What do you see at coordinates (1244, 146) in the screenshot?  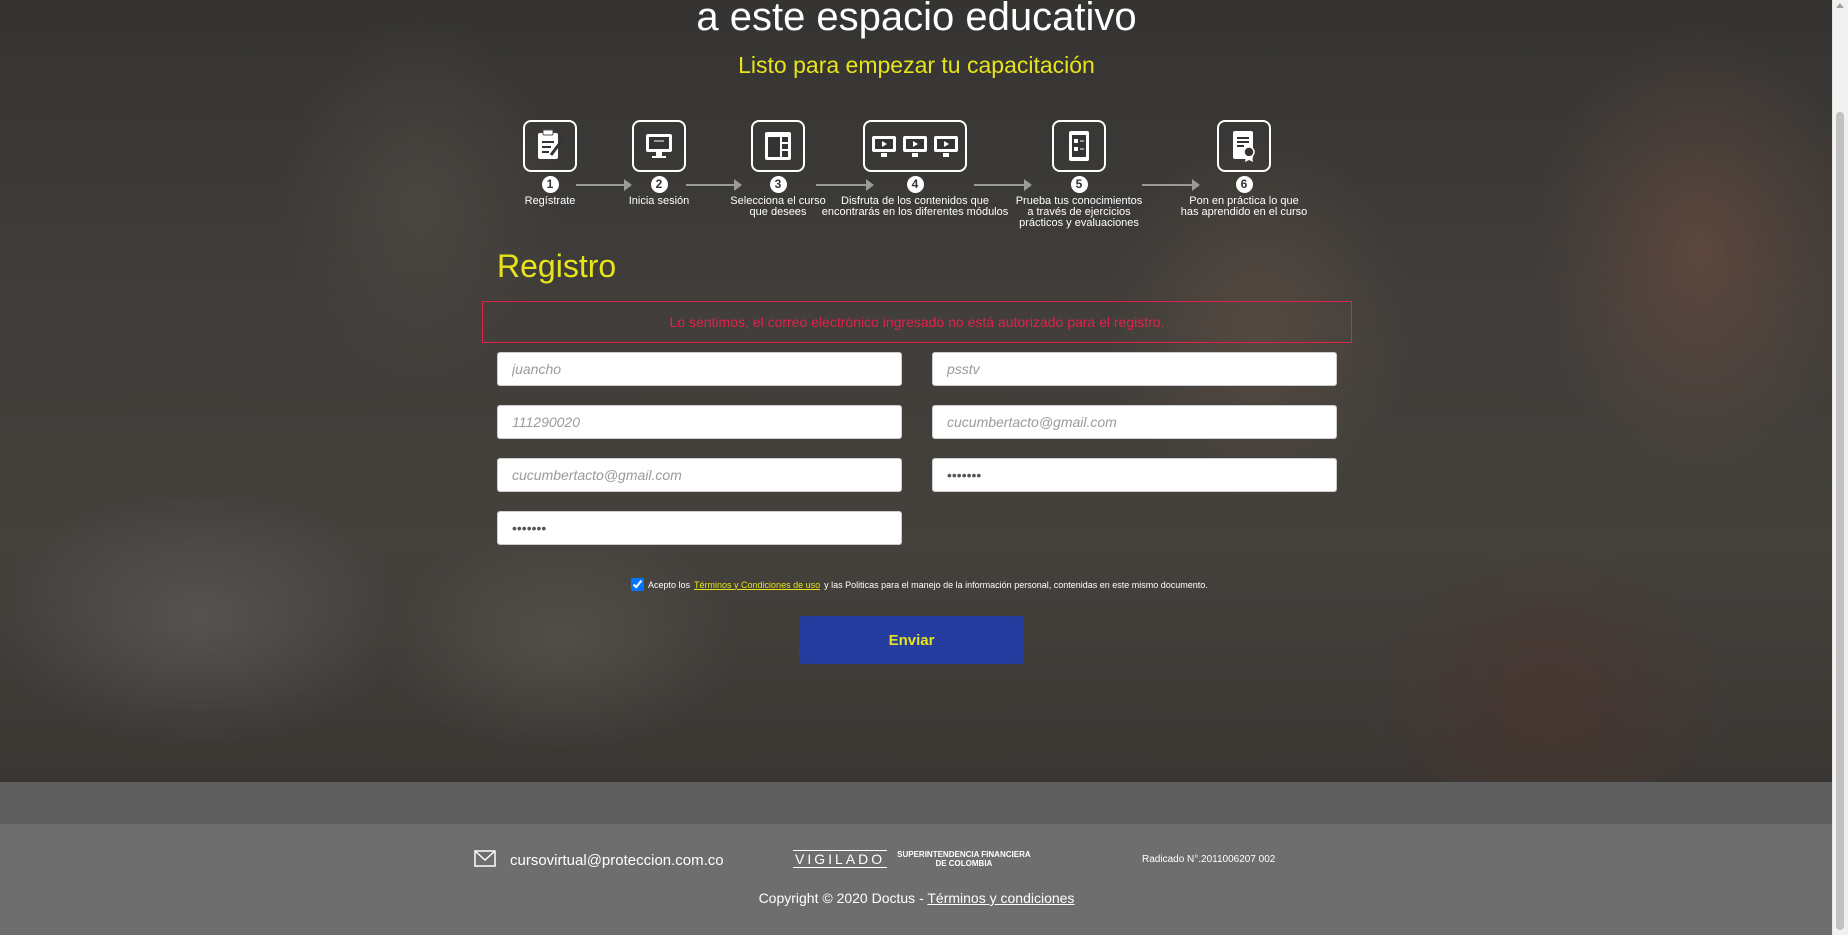 I see `certificate-icon` at bounding box center [1244, 146].